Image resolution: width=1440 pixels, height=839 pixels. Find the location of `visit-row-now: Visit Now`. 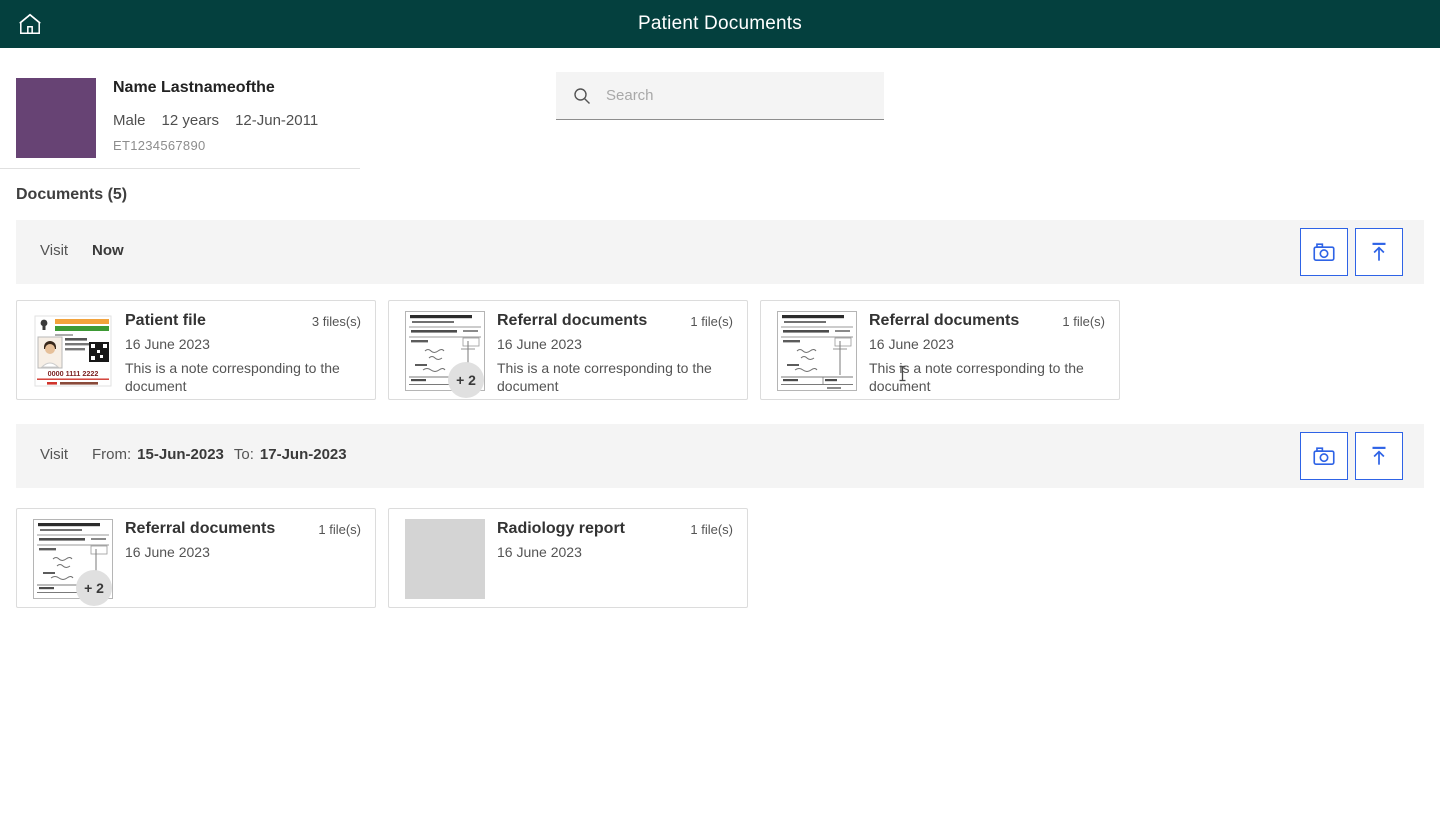

visit-row-now: Visit Now is located at coordinates (720, 252).